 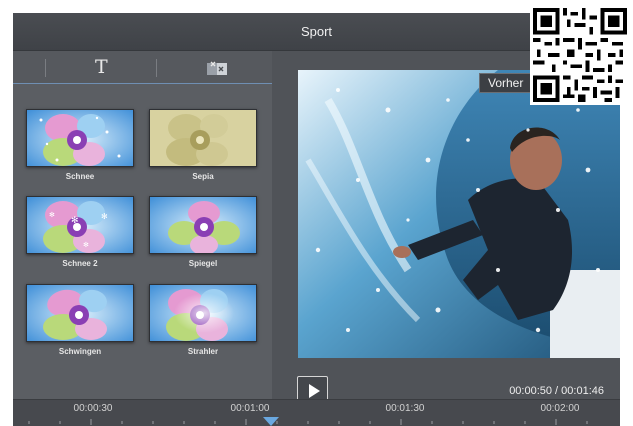 I want to click on effect-label: Schwingen, so click(x=80, y=351).